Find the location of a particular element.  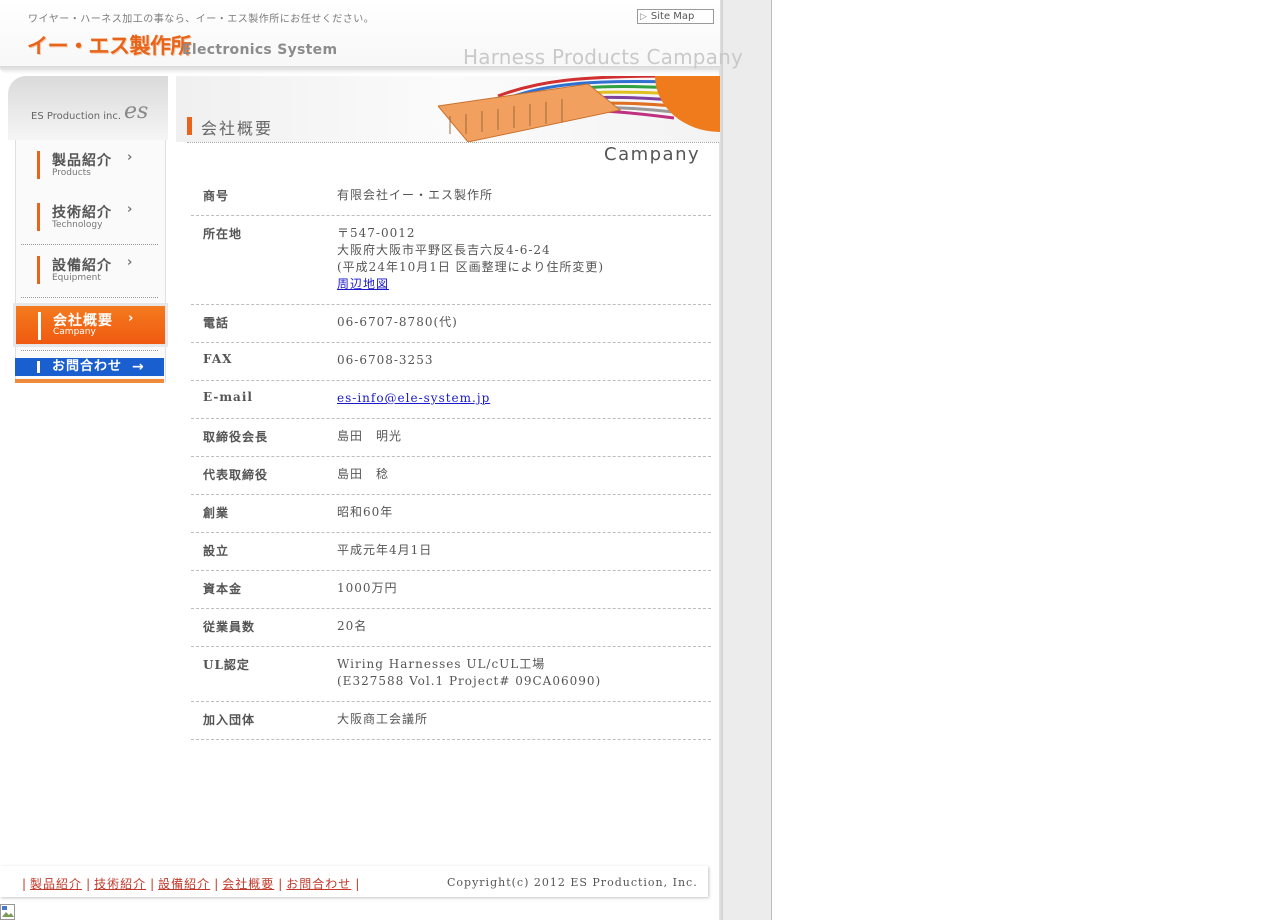

sidebar-item-technology: 技術紹介 Technology › is located at coordinates (89, 215).